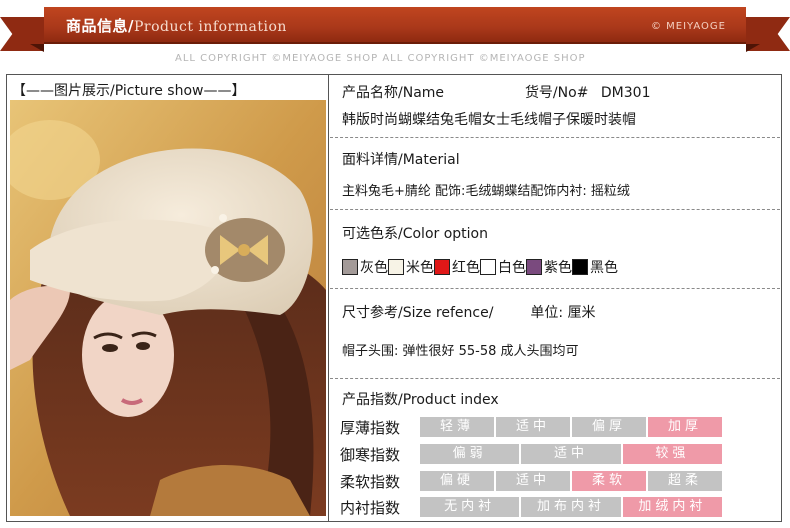 Image resolution: width=790 pixels, height=528 pixels. What do you see at coordinates (604, 268) in the screenshot?
I see `color-label: 黑色` at bounding box center [604, 268].